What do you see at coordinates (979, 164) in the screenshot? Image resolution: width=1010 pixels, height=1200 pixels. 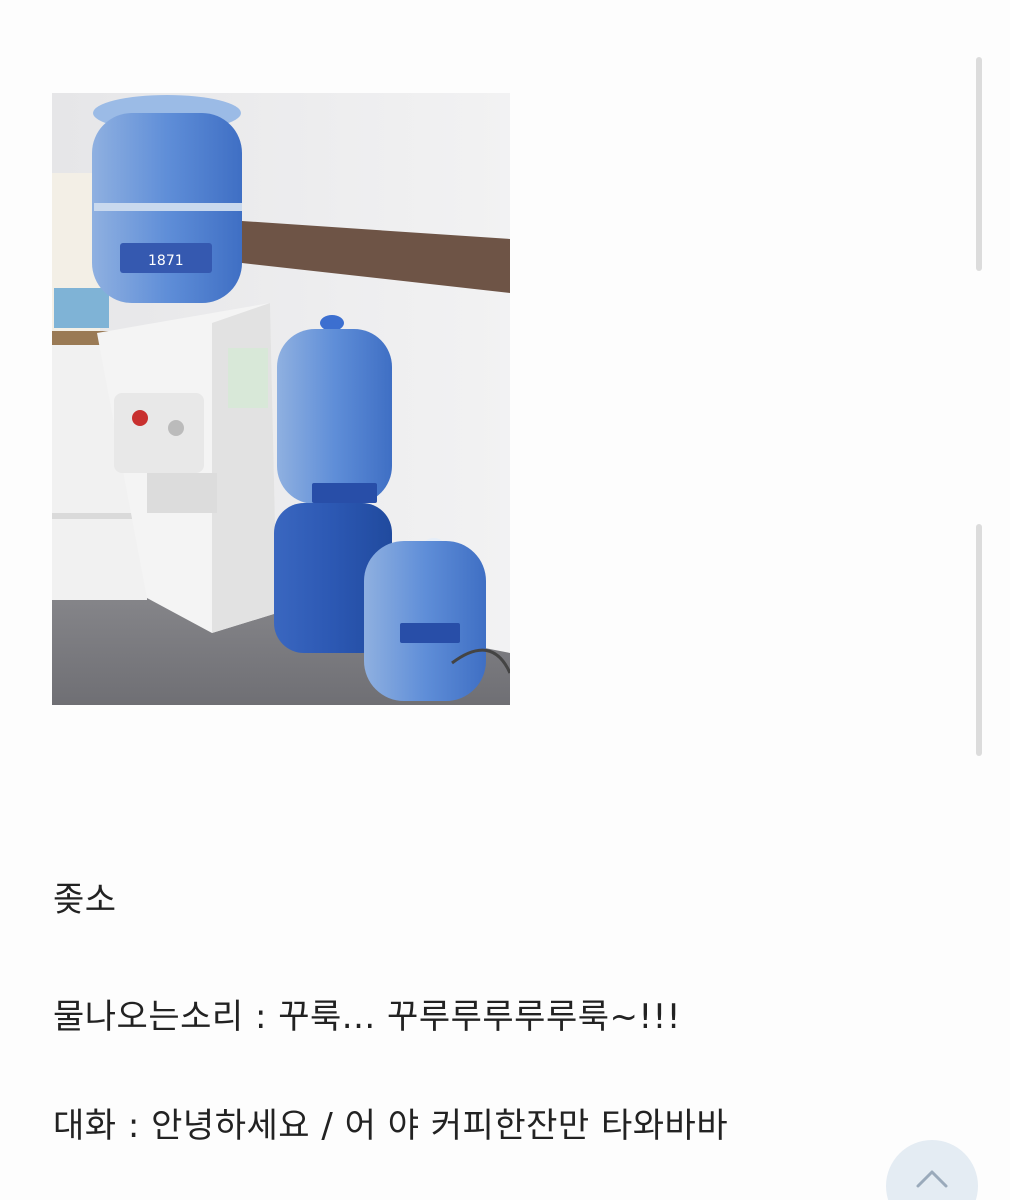 I see `scrollbar-thumb-top` at bounding box center [979, 164].